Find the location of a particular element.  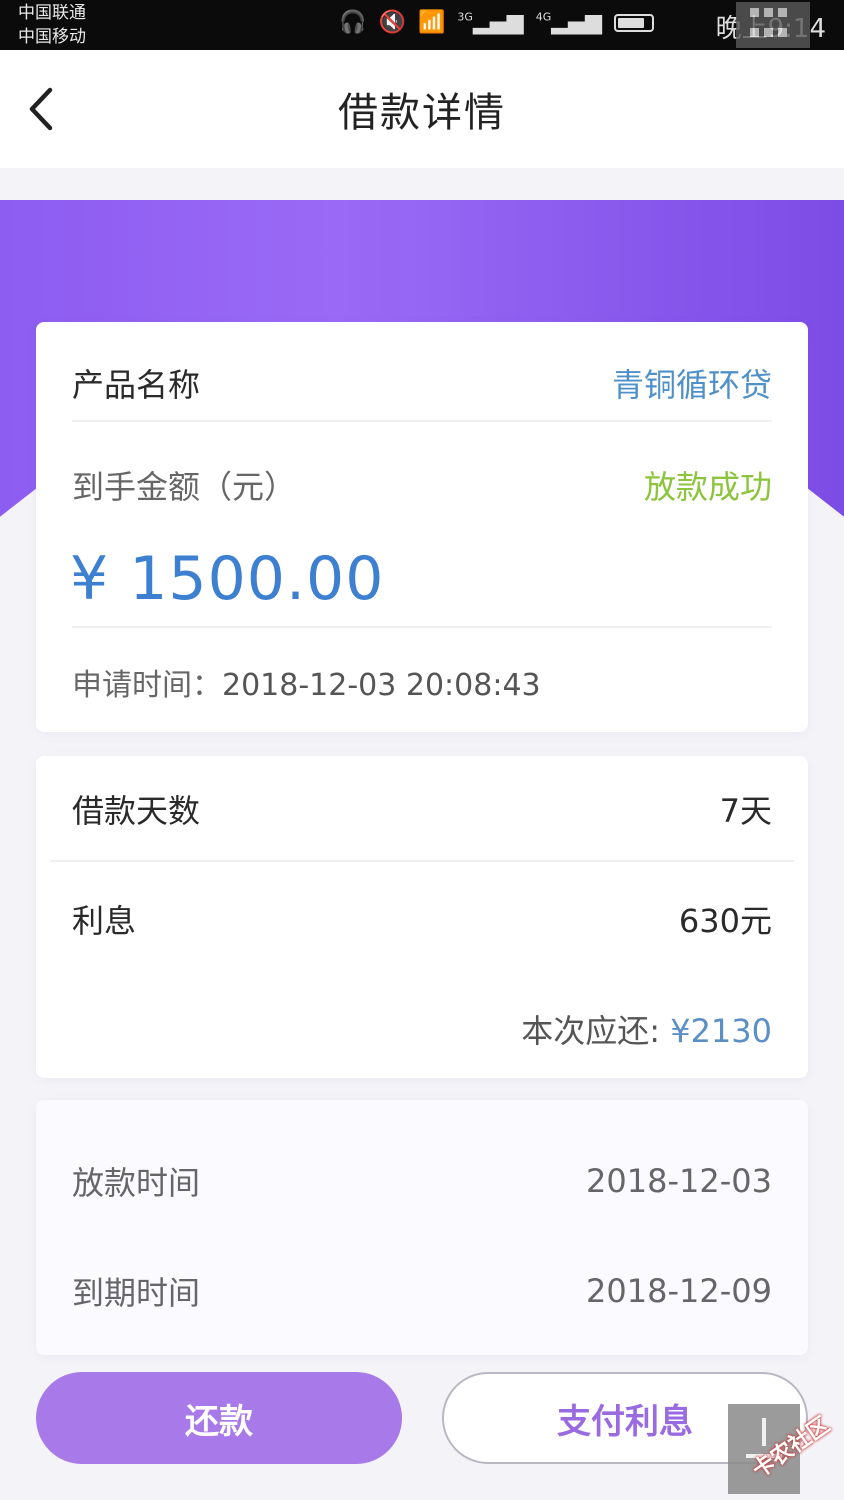

loan-time-value: 2018-12-03 is located at coordinates (679, 1181).